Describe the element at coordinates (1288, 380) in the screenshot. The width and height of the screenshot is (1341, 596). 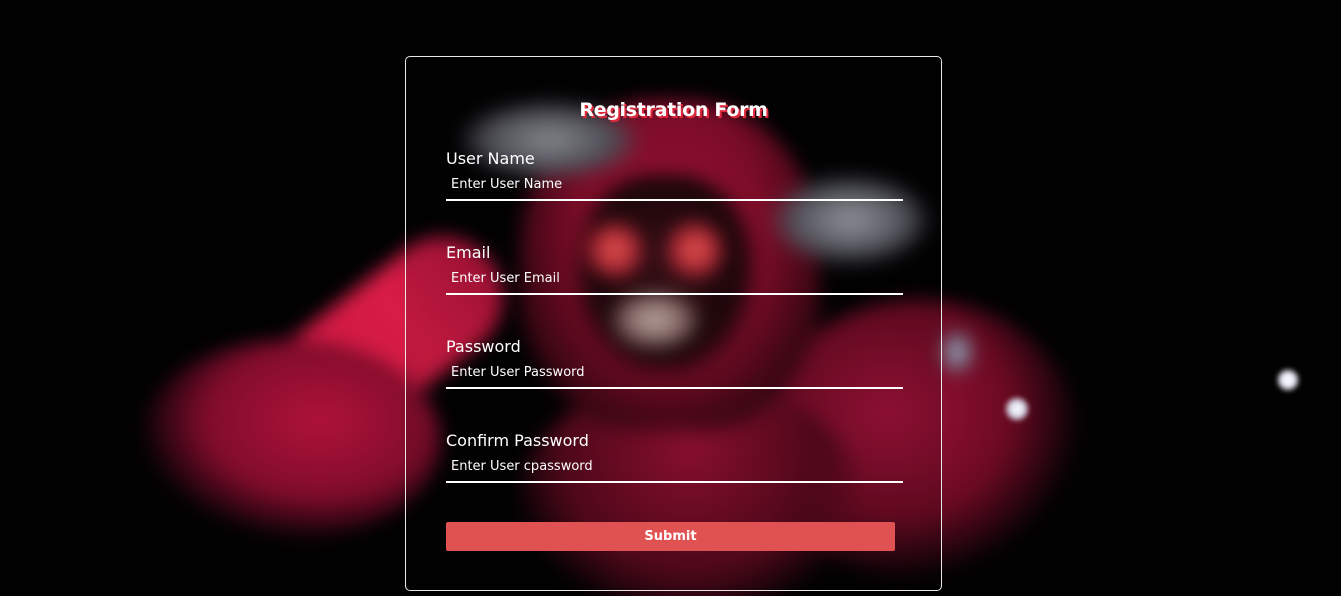
I see `bg-light-right` at that location.